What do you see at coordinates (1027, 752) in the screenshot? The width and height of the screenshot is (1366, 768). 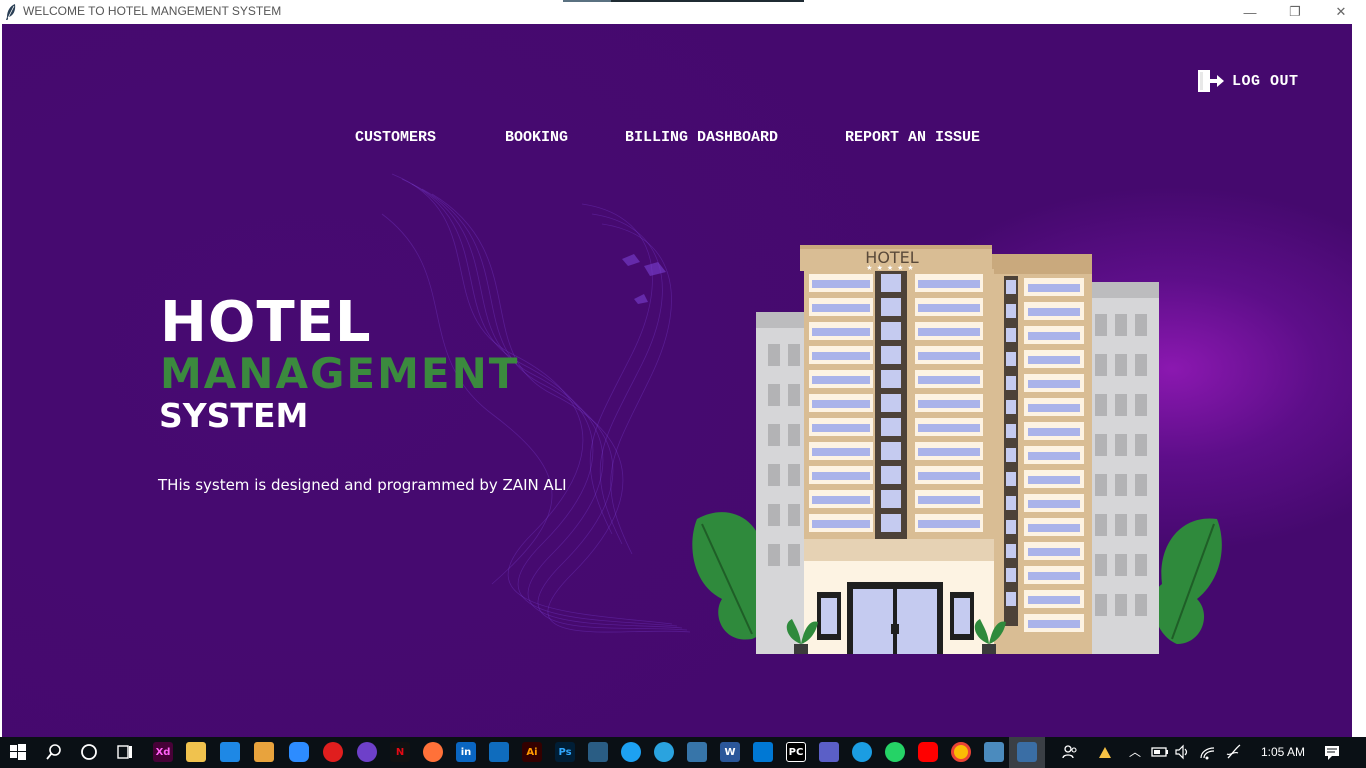 I see `tkinter-app-icon` at bounding box center [1027, 752].